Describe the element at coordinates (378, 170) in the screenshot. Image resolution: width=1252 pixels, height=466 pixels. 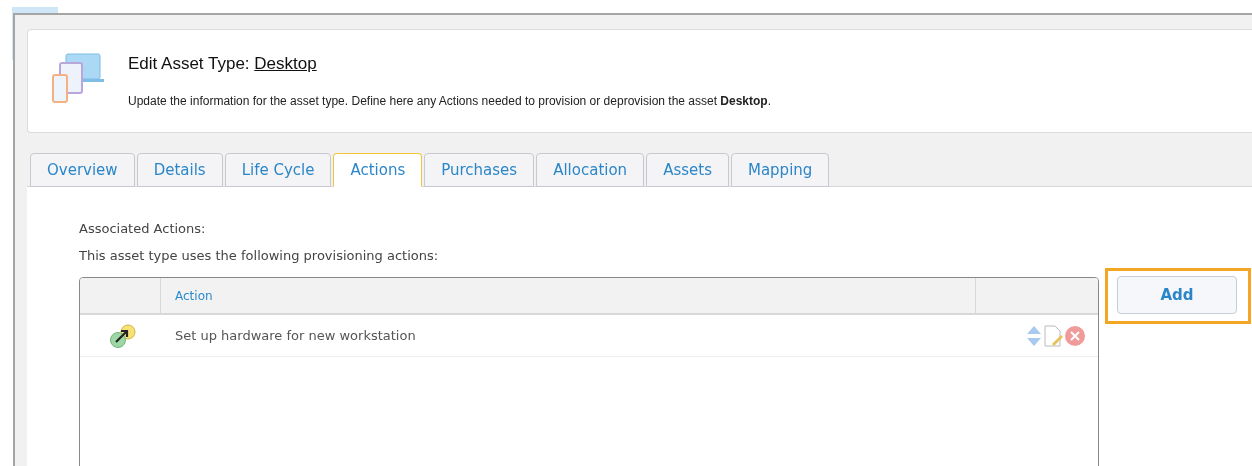
I see `tab: Actions` at that location.